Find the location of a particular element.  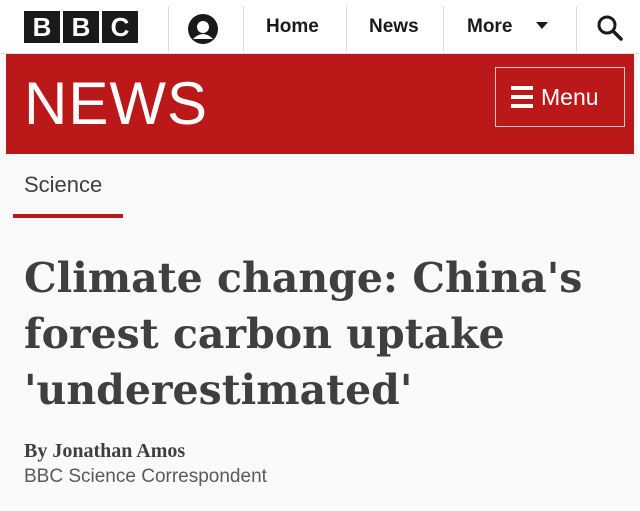

bbc-logo-block: C is located at coordinates (120, 27).